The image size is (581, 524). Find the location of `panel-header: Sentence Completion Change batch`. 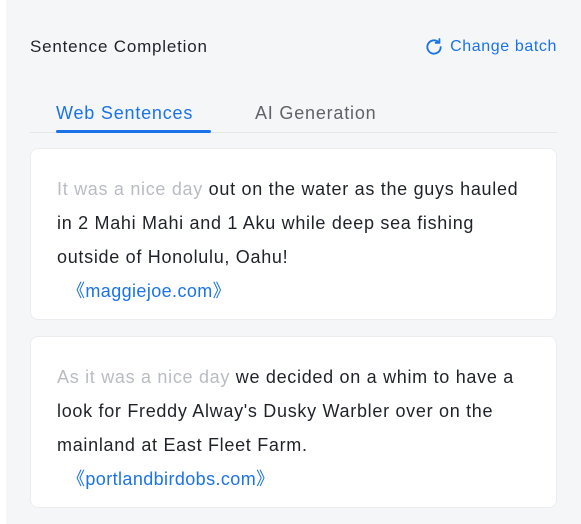

panel-header: Sentence Completion Change batch is located at coordinates (305, 48).